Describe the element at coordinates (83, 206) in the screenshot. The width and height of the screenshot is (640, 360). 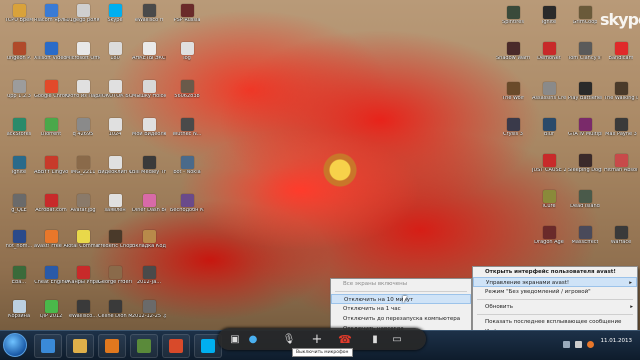
I see `desktop-icon: Avatar.jpg` at that location.